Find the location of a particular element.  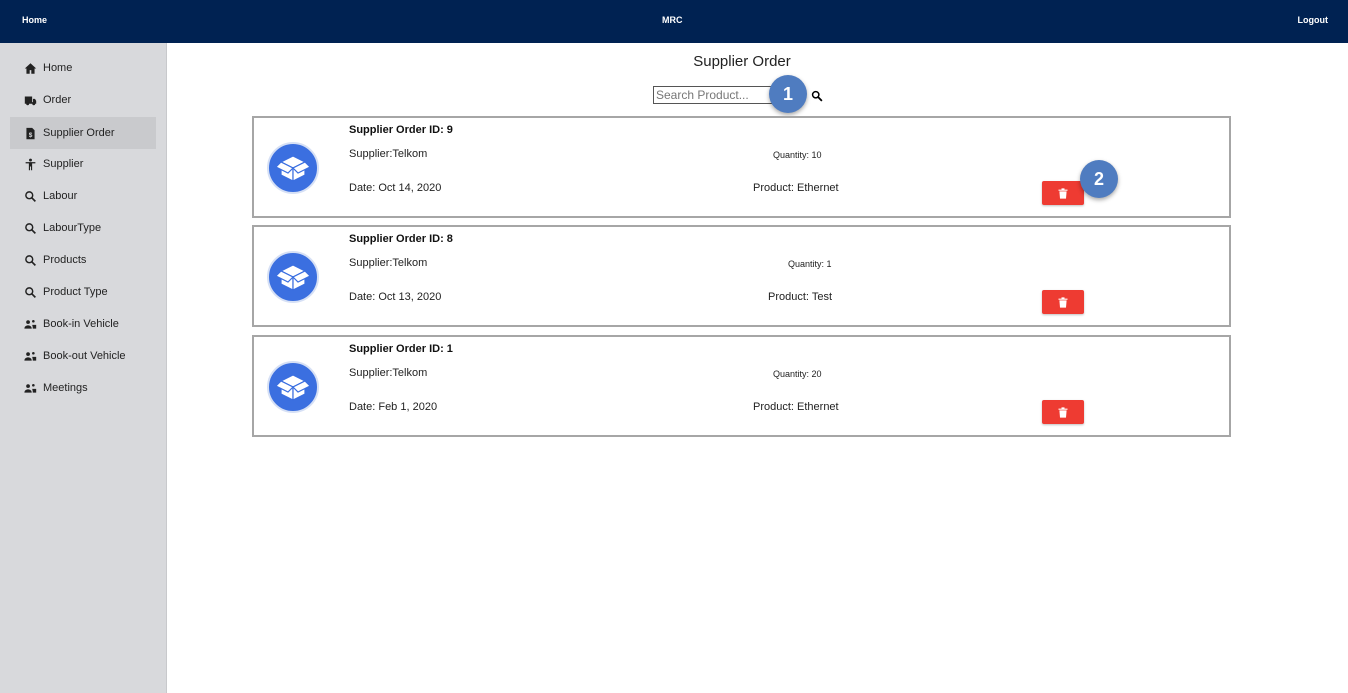

sidebar-item-label: Product Type is located at coordinates (75, 292).